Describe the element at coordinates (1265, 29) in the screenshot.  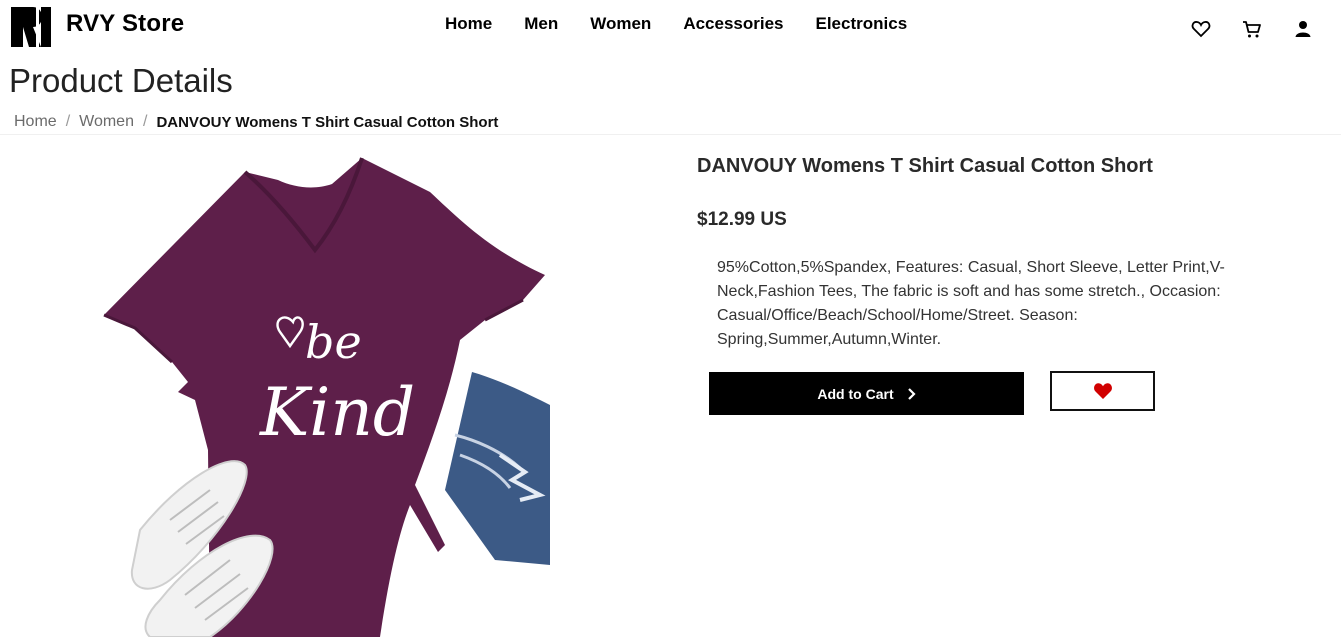
I see `header-icons` at that location.